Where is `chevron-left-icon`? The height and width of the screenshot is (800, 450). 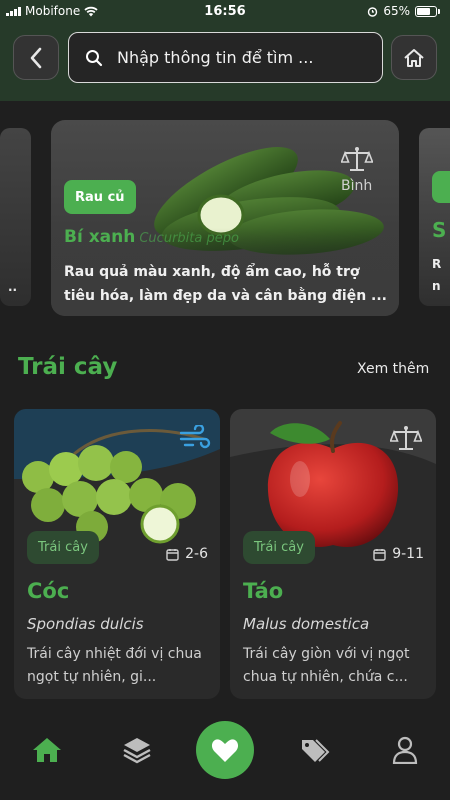
chevron-left-icon is located at coordinates (36, 57).